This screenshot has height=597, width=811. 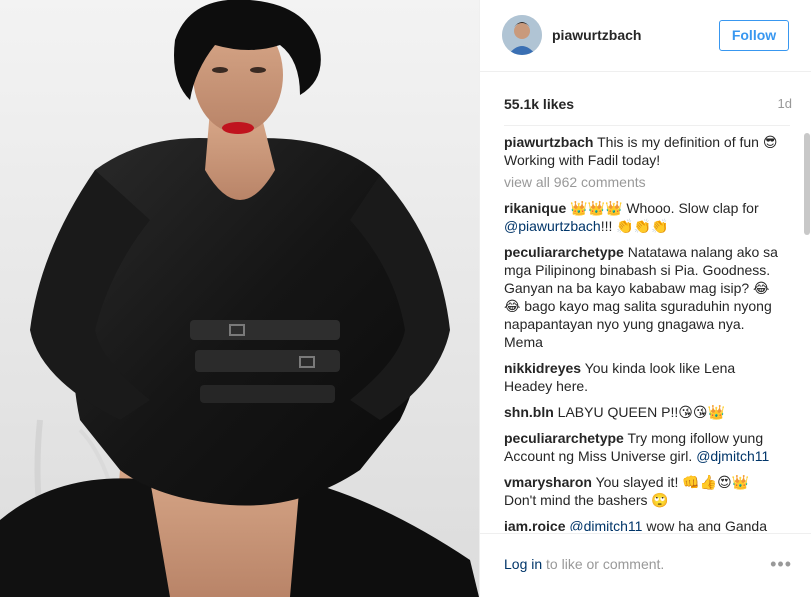 I want to click on avatar-image, so click(x=522, y=35).